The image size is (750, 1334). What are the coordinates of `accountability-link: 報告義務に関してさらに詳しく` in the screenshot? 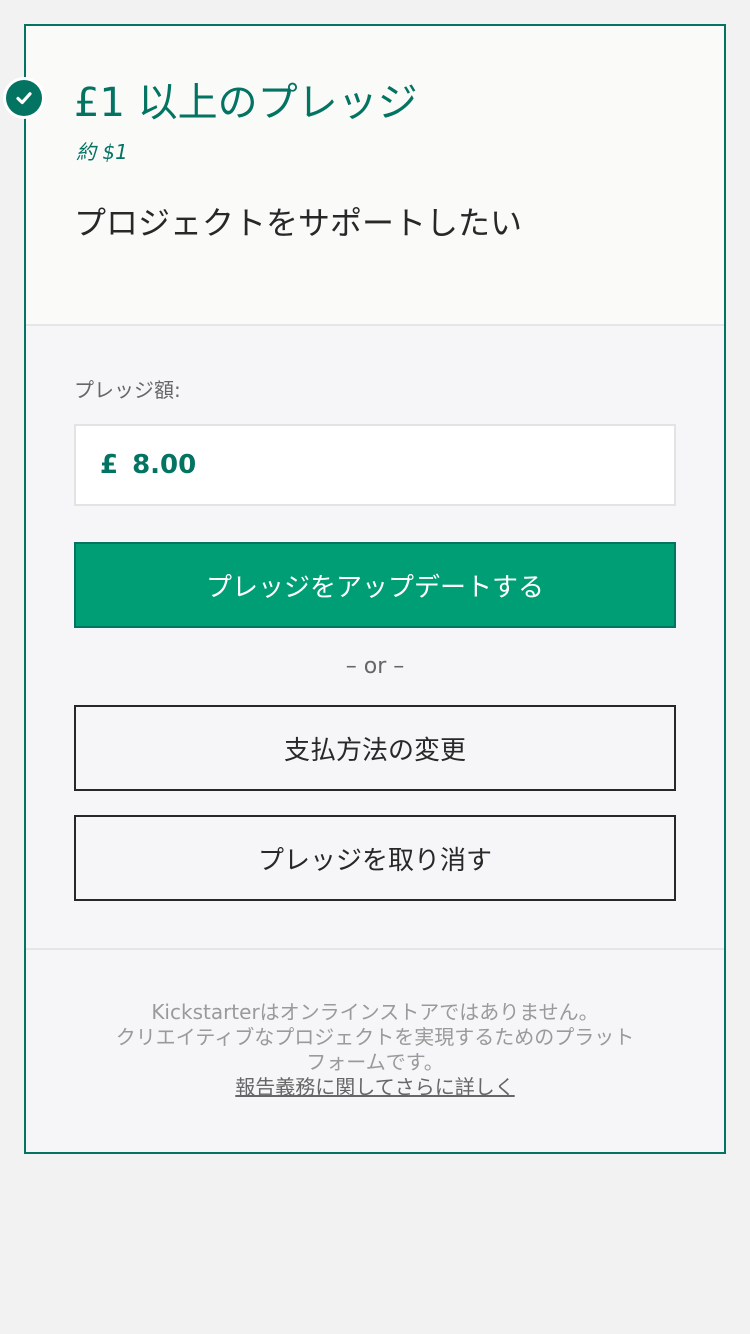 It's located at (375, 1087).